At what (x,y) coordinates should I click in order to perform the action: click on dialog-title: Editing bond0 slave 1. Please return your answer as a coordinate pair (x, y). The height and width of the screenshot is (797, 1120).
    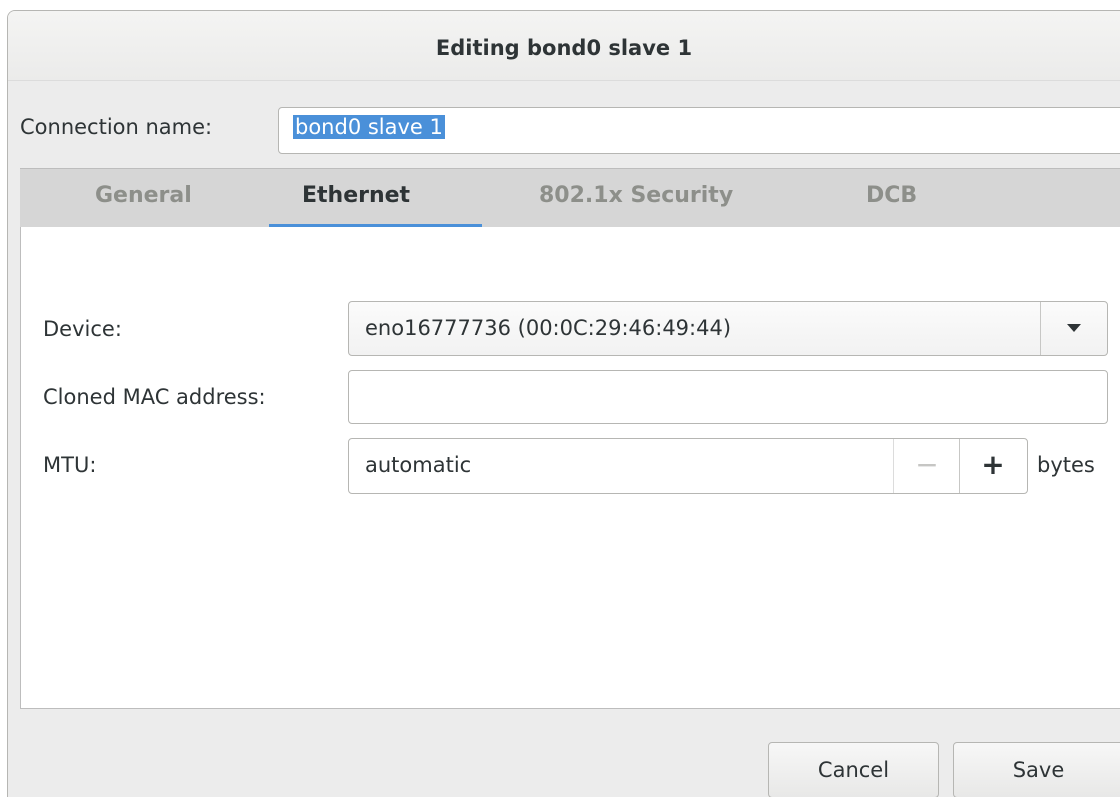
    Looking at the image, I should click on (564, 48).